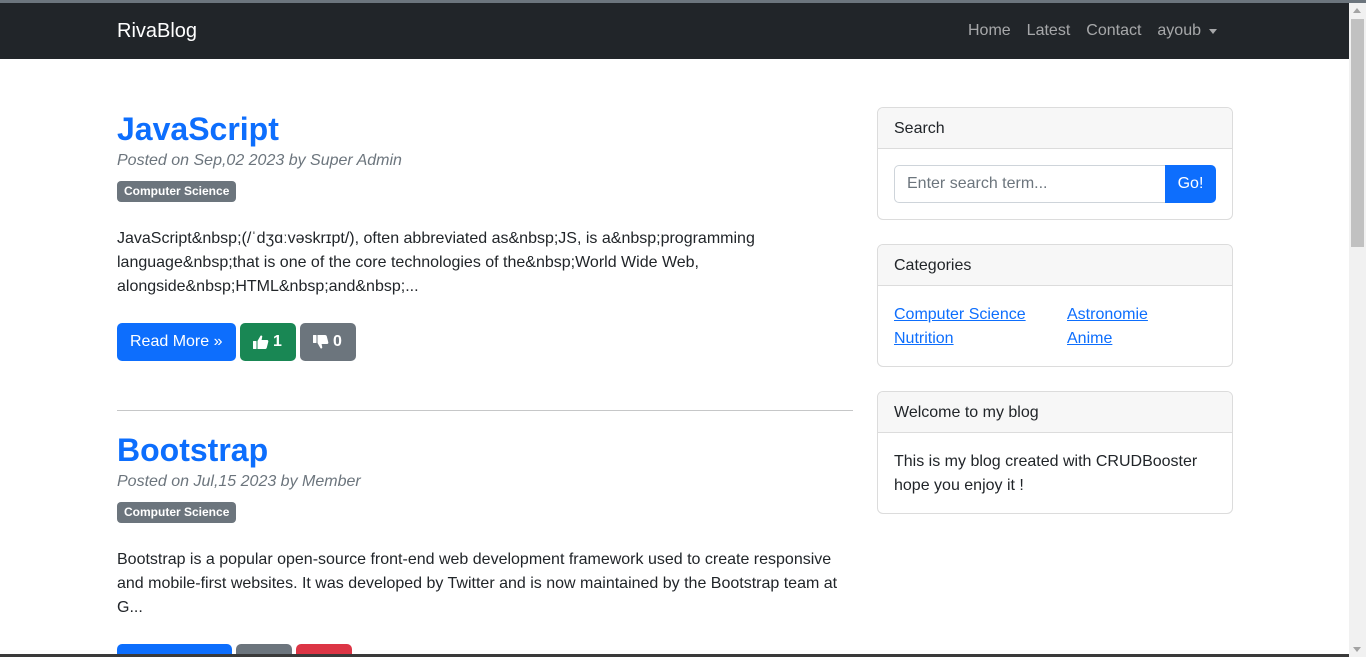  What do you see at coordinates (277, 341) in the screenshot?
I see `like-count: 1` at bounding box center [277, 341].